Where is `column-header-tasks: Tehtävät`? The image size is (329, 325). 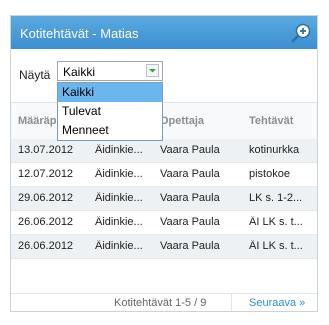
column-header-tasks: Tehtävät is located at coordinates (279, 121).